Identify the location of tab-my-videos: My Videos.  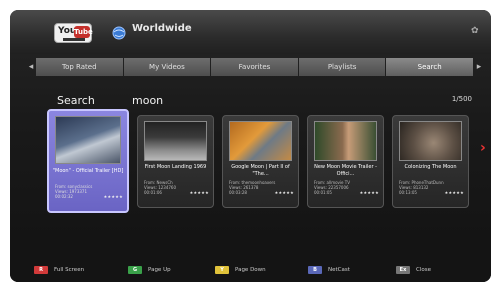
(167, 67).